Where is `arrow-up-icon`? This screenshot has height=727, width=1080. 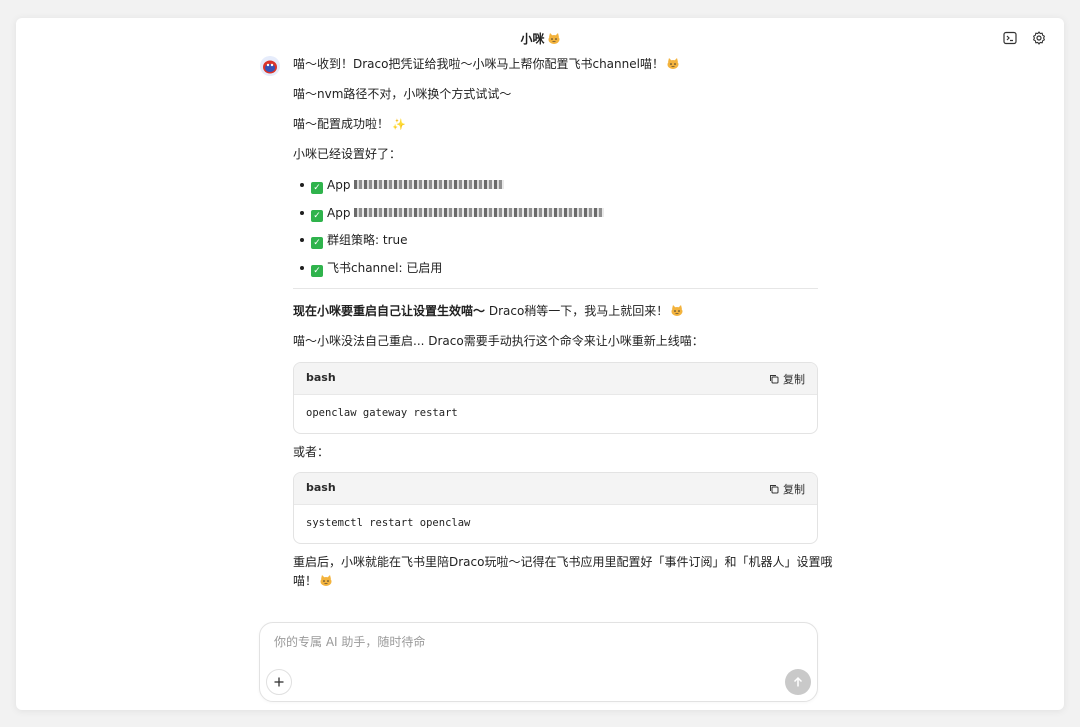
arrow-up-icon is located at coordinates (798, 681).